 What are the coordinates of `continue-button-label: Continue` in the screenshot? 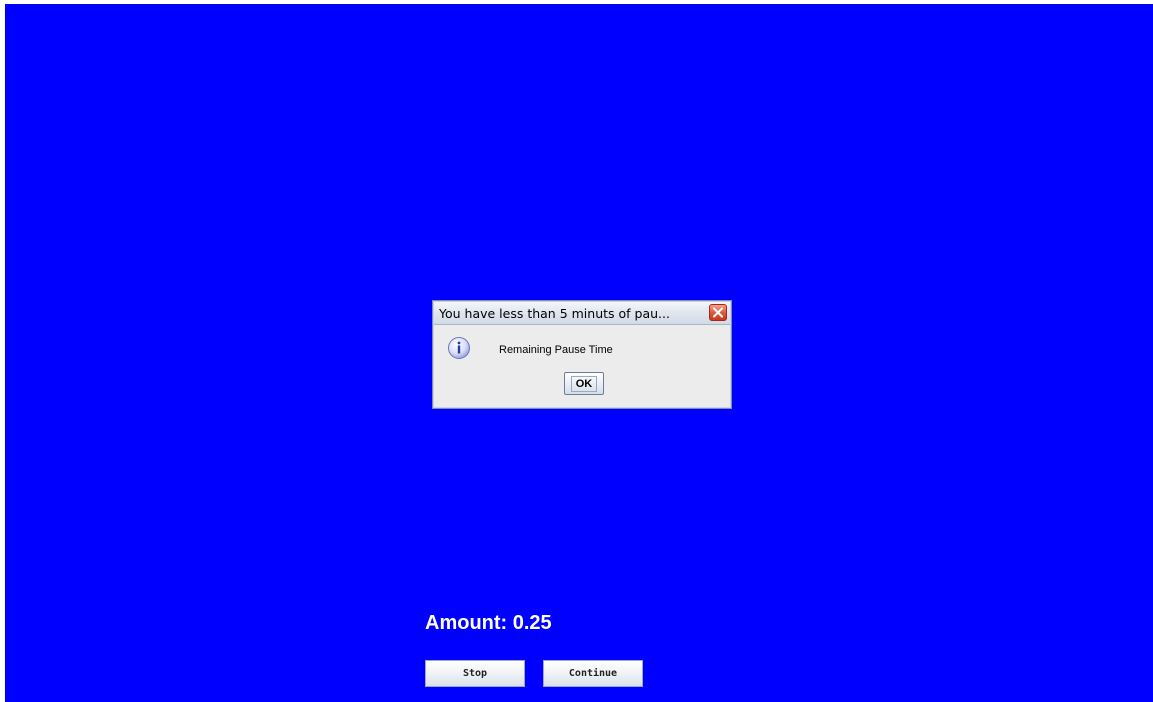 It's located at (593, 673).